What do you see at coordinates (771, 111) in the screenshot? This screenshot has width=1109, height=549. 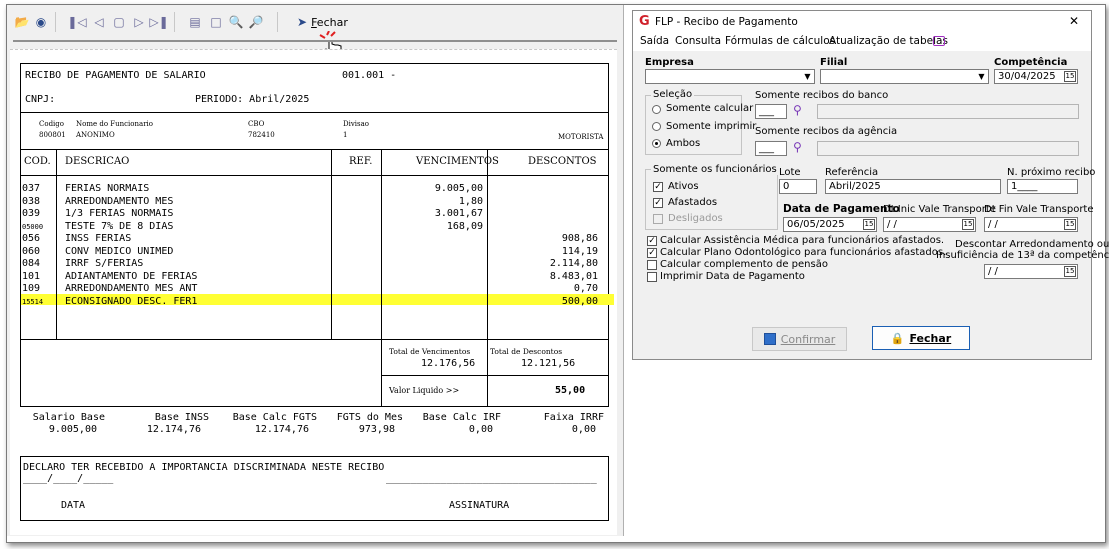 I see `banco-field: ___` at bounding box center [771, 111].